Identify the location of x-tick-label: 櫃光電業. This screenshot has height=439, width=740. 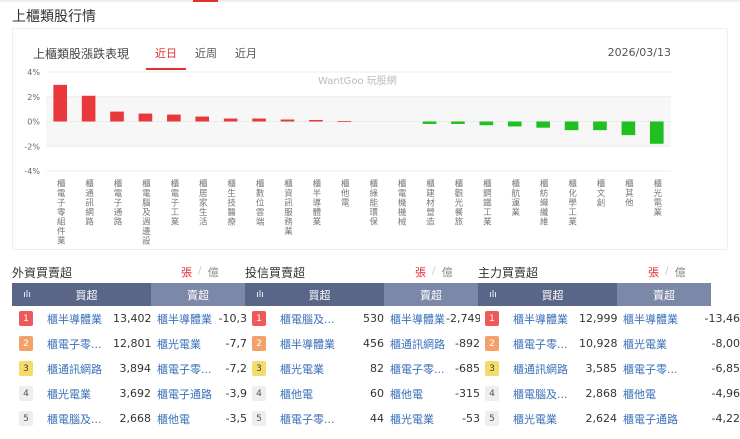
(657, 197).